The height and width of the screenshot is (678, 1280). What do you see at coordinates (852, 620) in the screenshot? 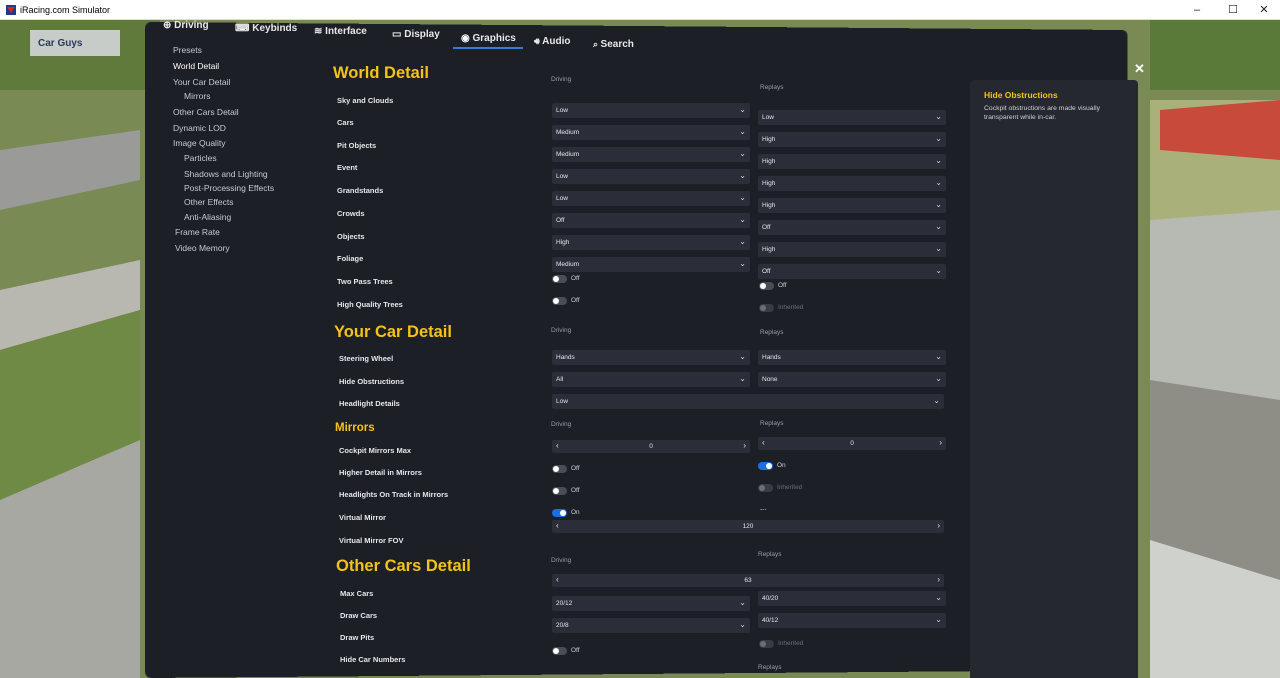
I see `replays-select: 40/12 ⌄` at bounding box center [852, 620].